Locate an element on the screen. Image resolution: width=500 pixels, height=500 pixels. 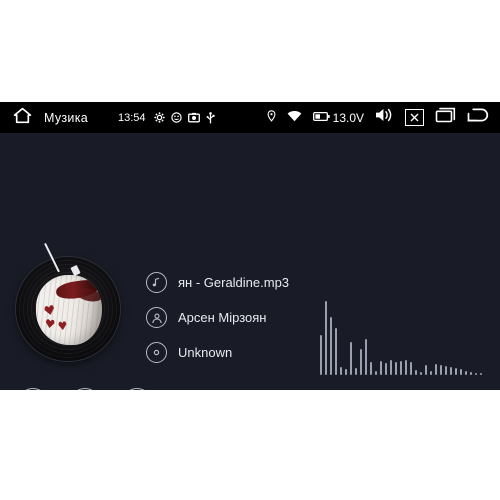
track-artist-row: Арсен Мірзоян is located at coordinates (217, 317).